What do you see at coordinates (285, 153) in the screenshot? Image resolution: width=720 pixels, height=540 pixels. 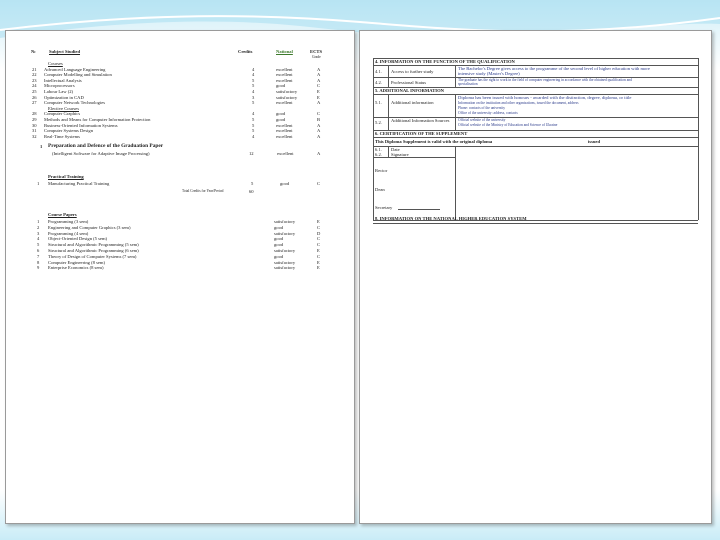 I see `thesis-grade: excellent` at bounding box center [285, 153].